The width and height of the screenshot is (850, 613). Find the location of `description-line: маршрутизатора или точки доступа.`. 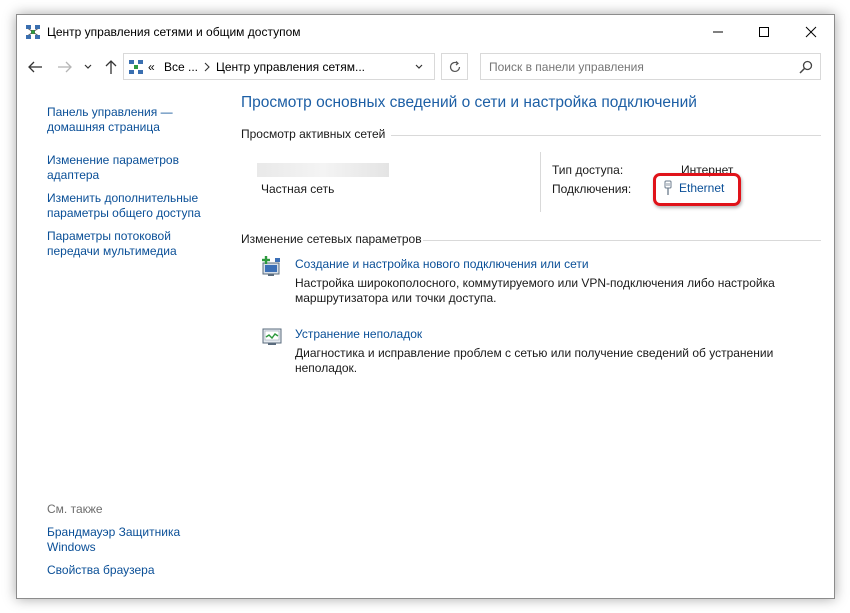

description-line: маршрутизатора или точки доступа. is located at coordinates (396, 298).